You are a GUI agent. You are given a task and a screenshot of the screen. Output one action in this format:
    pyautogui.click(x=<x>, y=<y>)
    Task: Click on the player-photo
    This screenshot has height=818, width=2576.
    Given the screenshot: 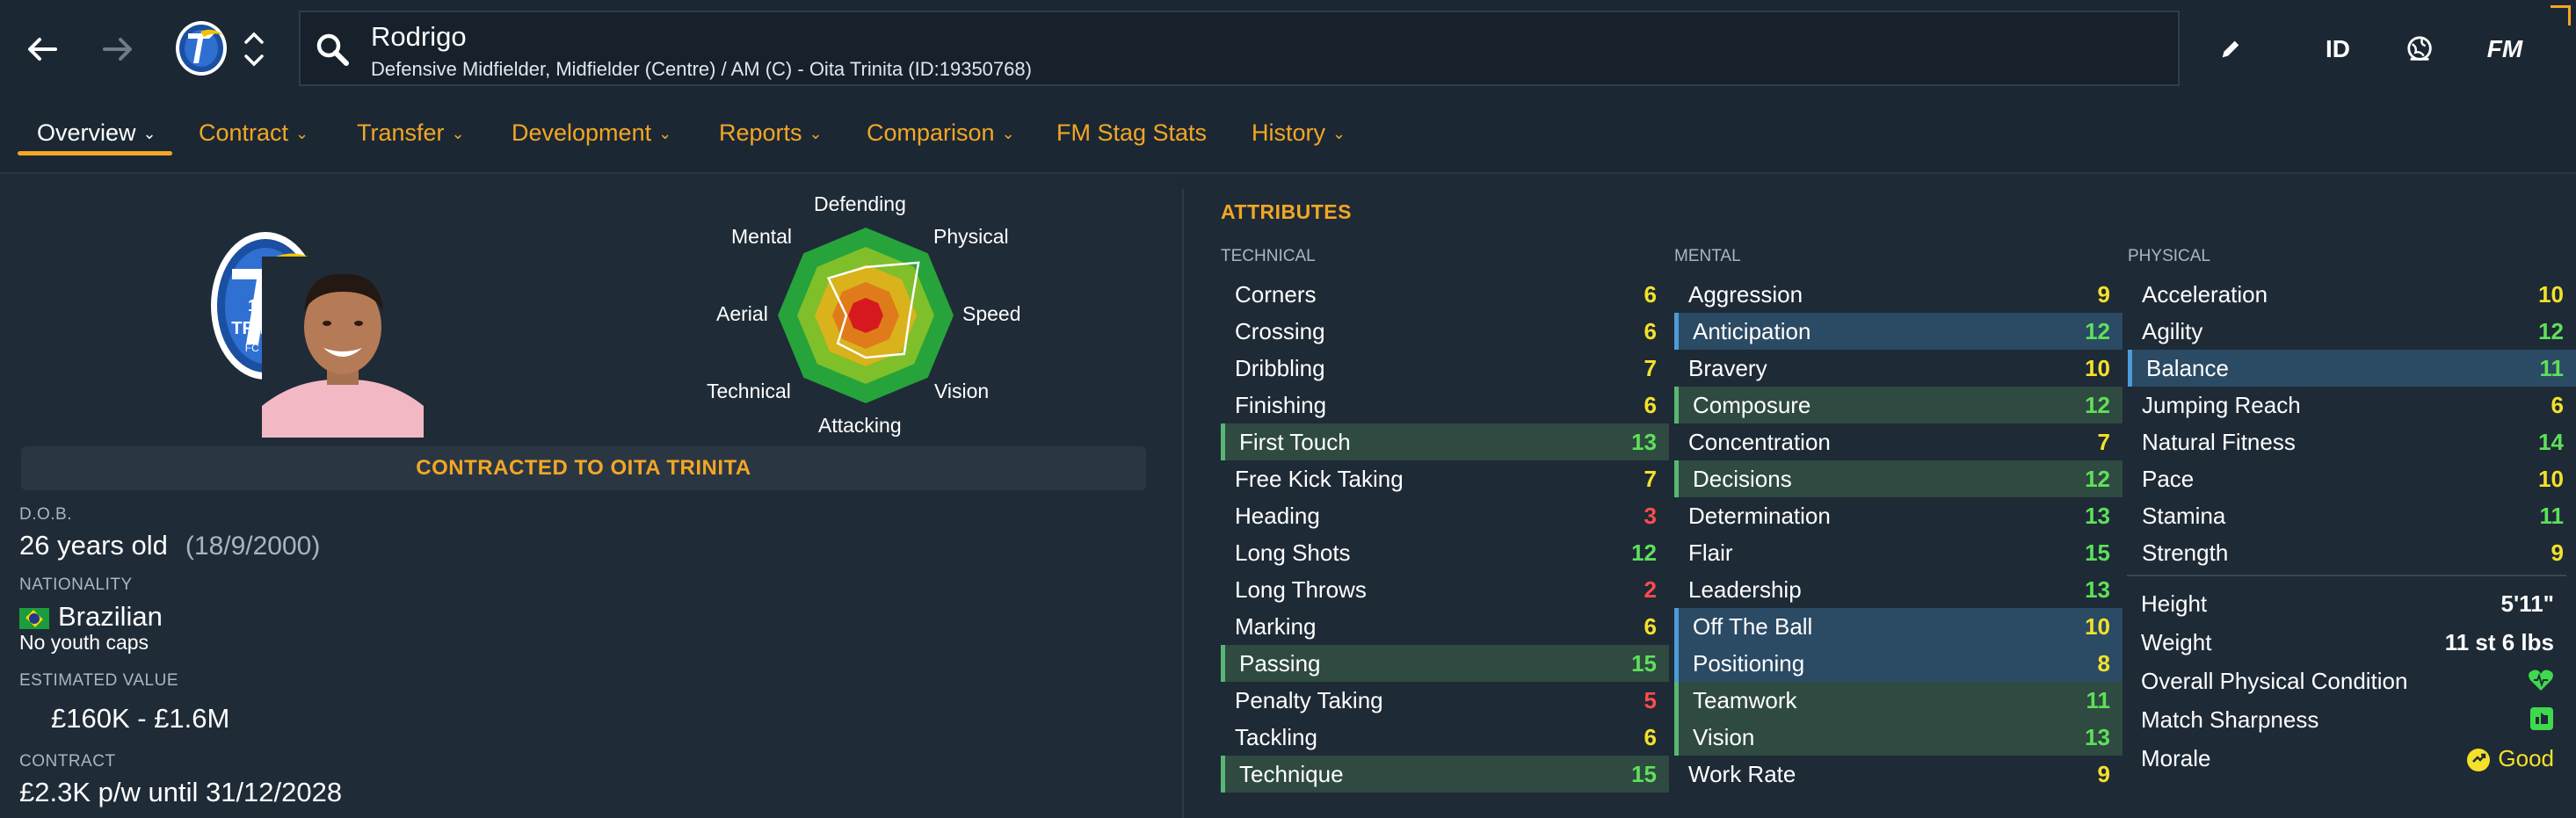 What is the action you would take?
    pyautogui.click(x=343, y=348)
    